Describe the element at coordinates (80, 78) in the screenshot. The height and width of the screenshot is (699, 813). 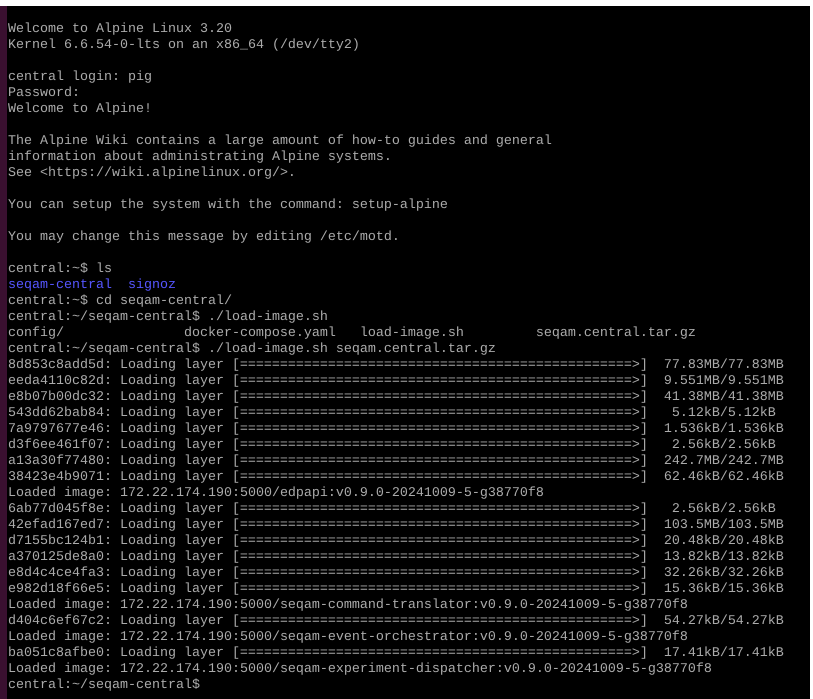
I see `output-line: central login: pig` at that location.